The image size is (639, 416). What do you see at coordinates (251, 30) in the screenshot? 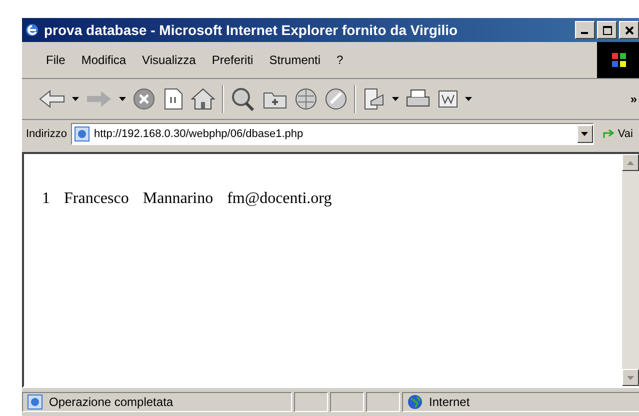
I see `window-title: prova database - Microsoft Internet Explorer fornito da Virgilio` at bounding box center [251, 30].